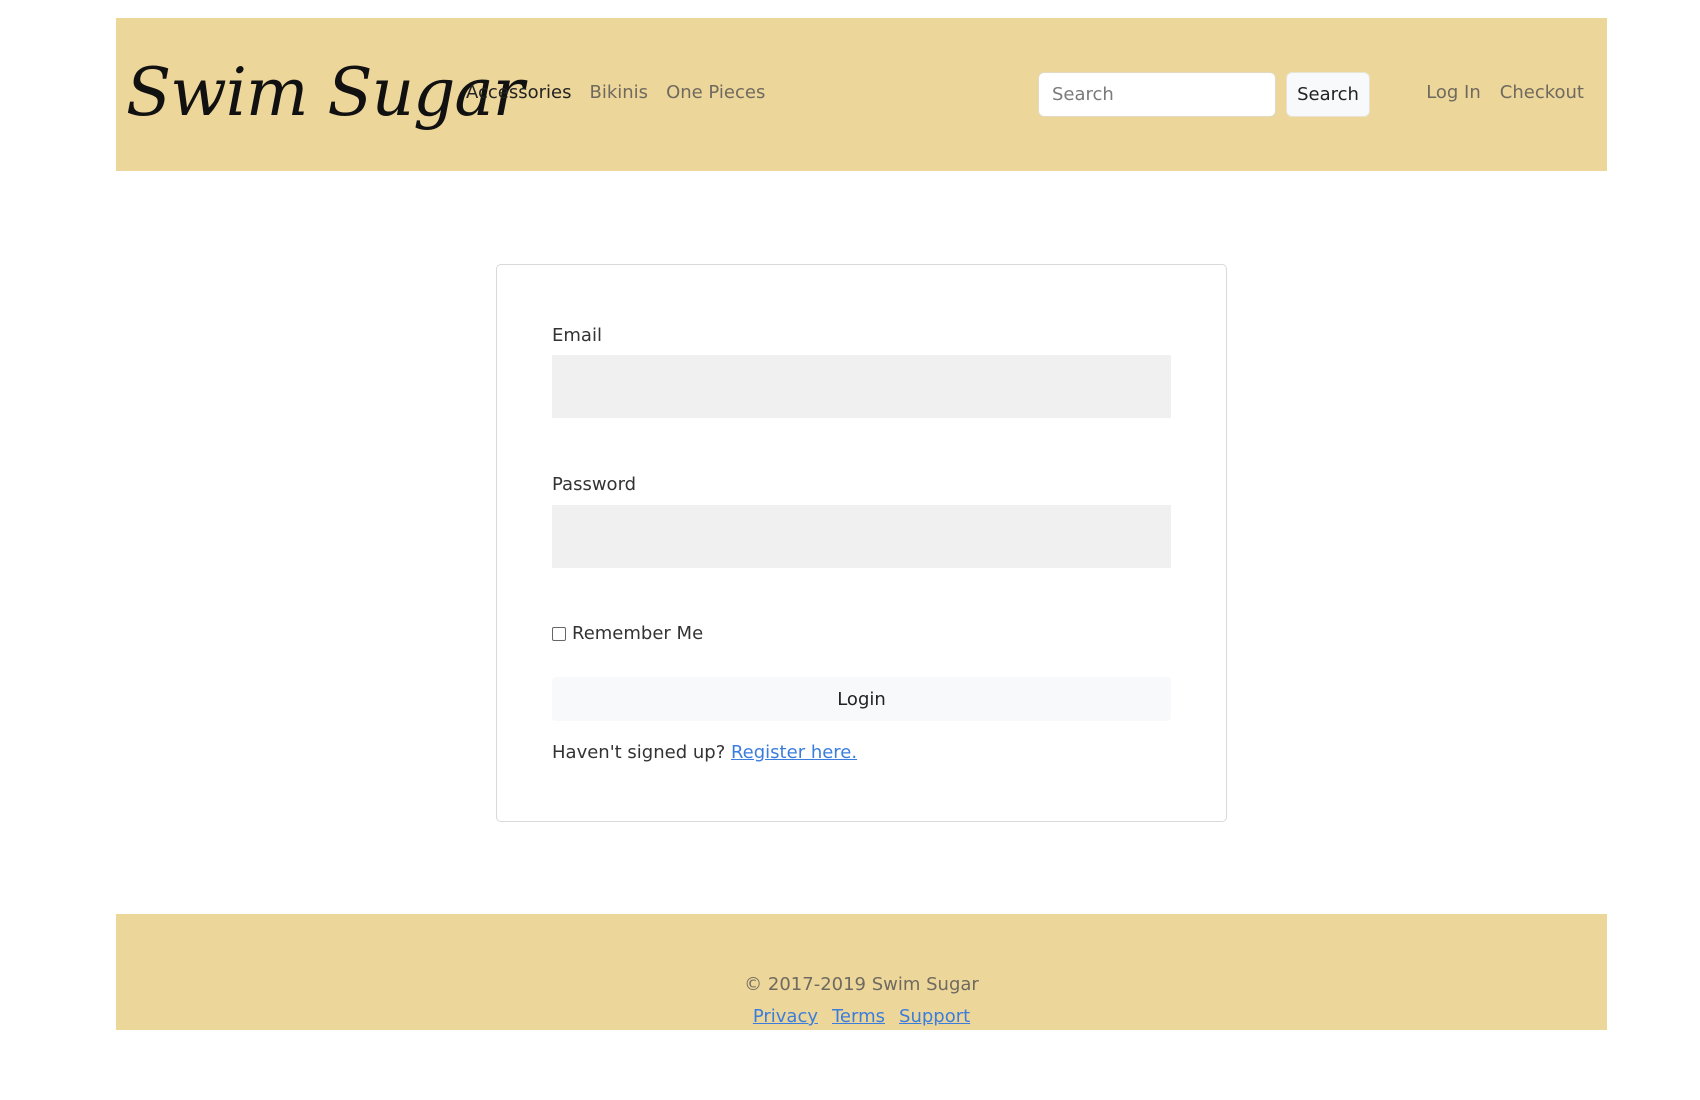 This screenshot has width=1700, height=1100. Describe the element at coordinates (325, 93) in the screenshot. I see `brand-logo: Swim Sugar` at that location.